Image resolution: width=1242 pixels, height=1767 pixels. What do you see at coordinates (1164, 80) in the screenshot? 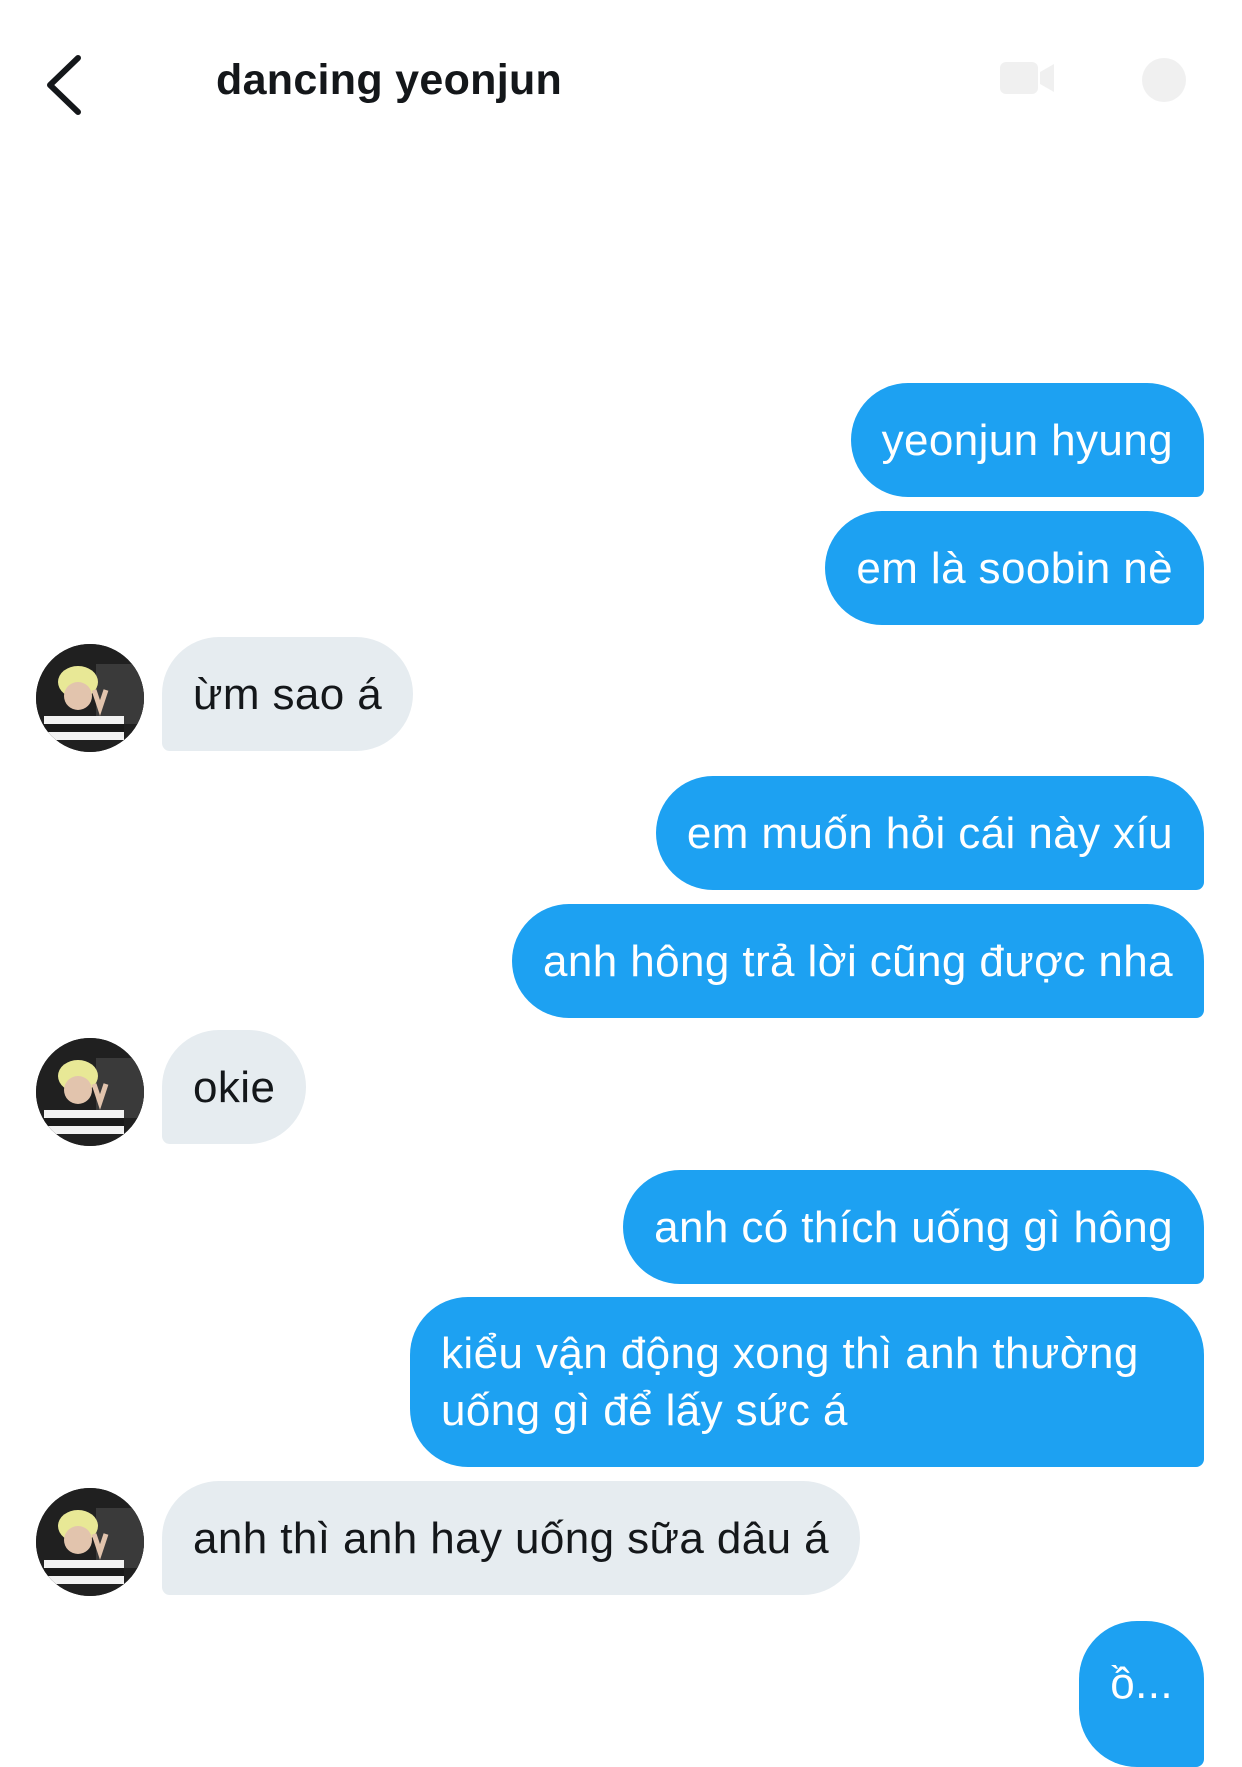
I see `info-icon` at bounding box center [1164, 80].